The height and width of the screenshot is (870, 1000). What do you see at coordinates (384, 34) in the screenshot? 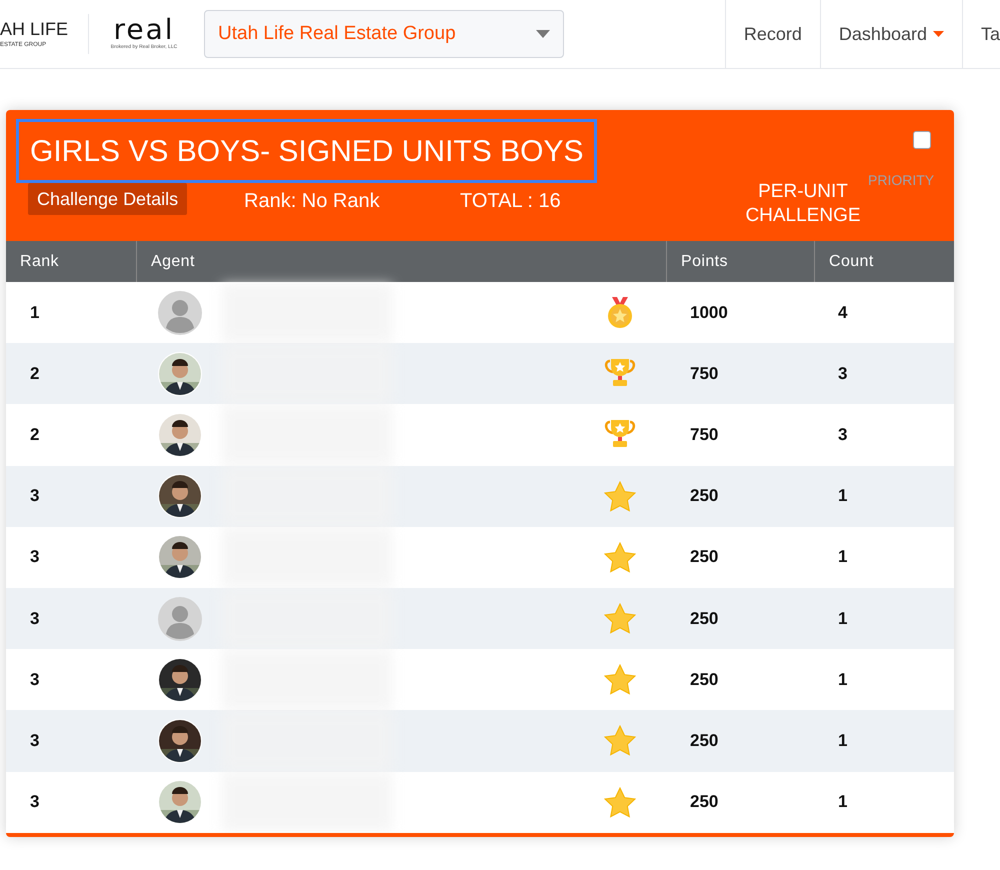
I see `team-select: Utah Life Real Estate Group` at bounding box center [384, 34].